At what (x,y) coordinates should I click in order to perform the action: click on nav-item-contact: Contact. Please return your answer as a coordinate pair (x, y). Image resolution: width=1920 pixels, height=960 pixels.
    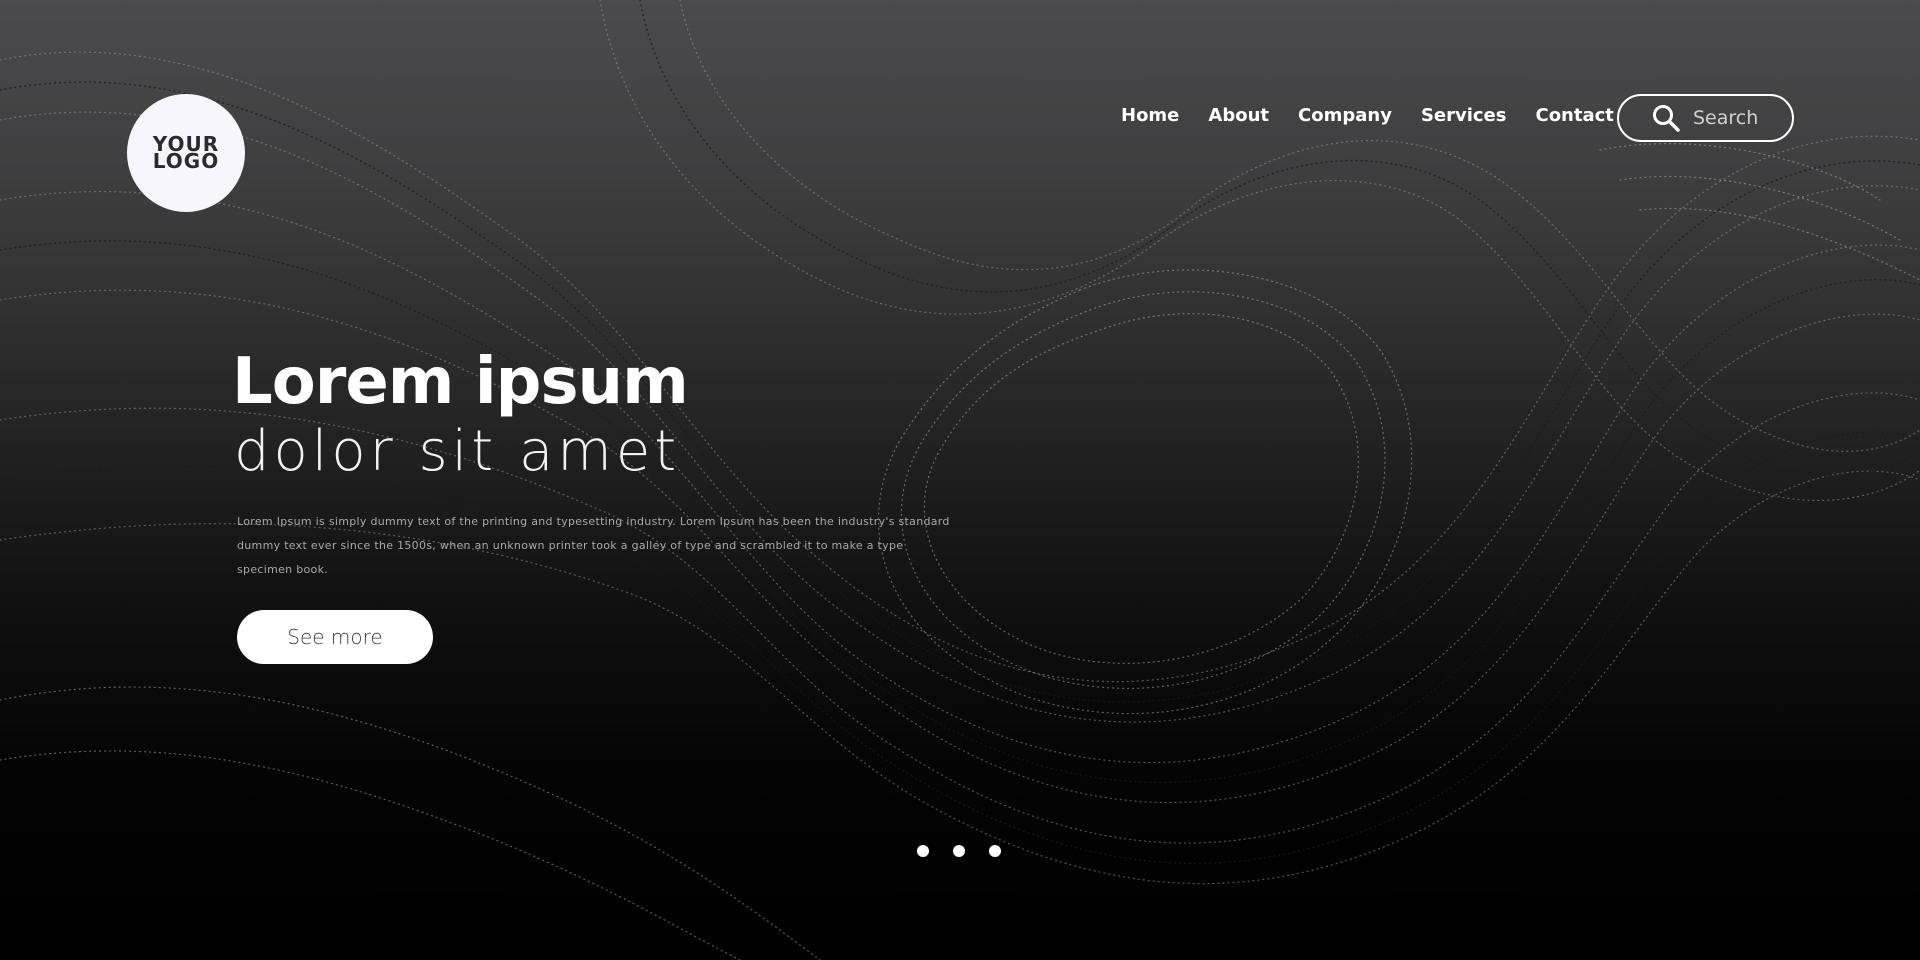
    Looking at the image, I should click on (1574, 115).